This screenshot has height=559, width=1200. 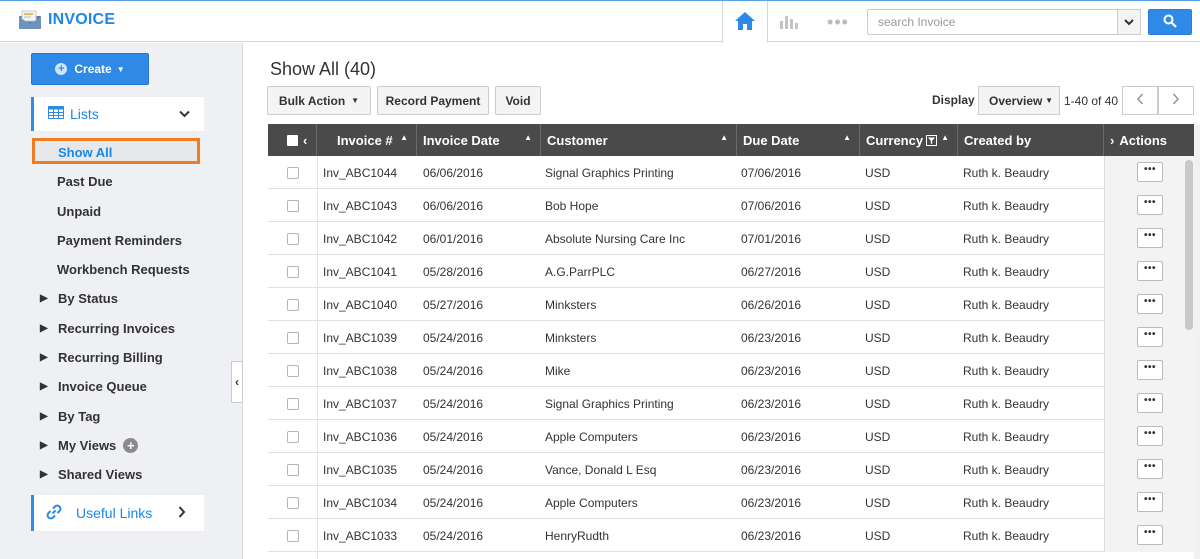 What do you see at coordinates (117, 513) in the screenshot?
I see `useful-links-section: Useful Links` at bounding box center [117, 513].